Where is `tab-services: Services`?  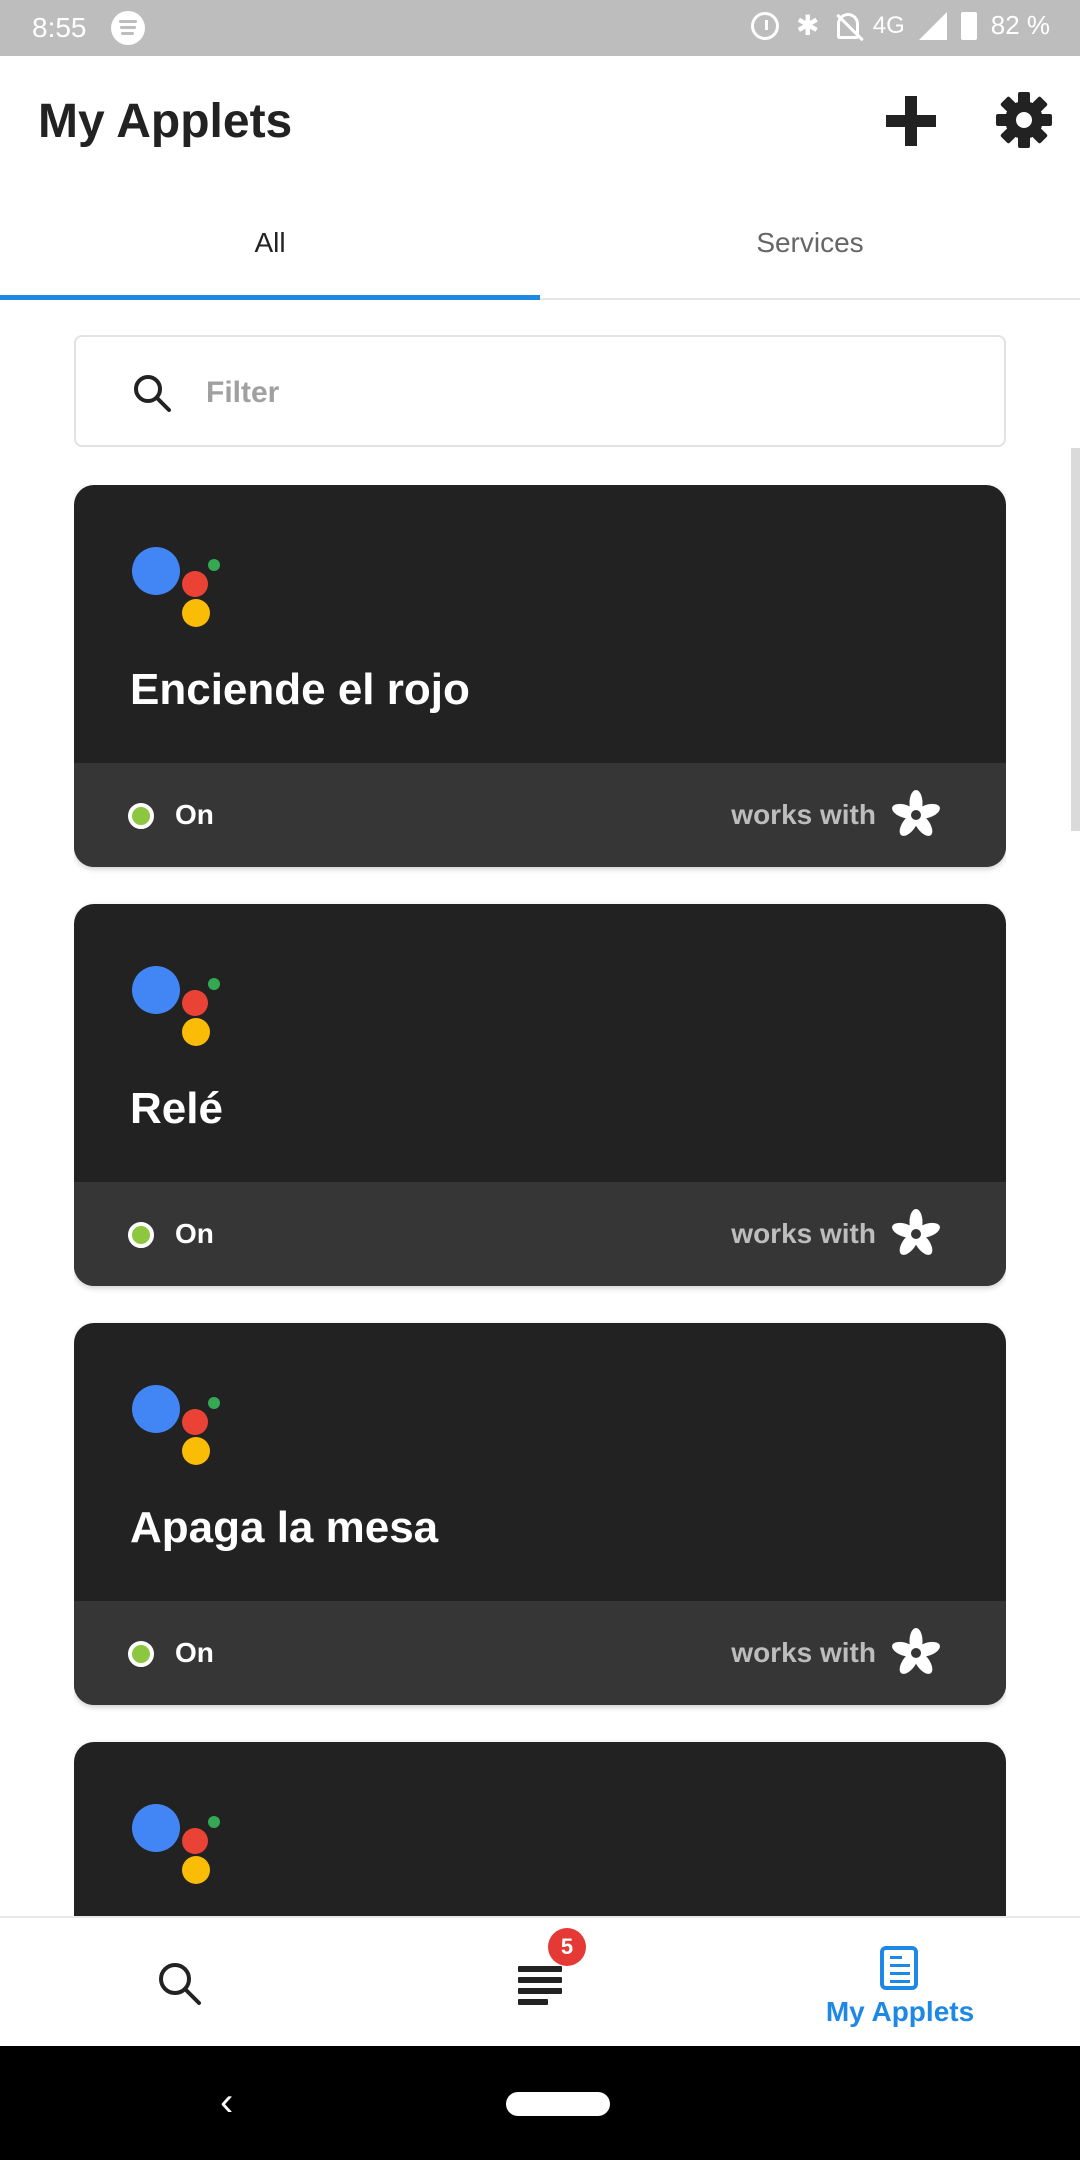 tab-services: Services is located at coordinates (810, 243).